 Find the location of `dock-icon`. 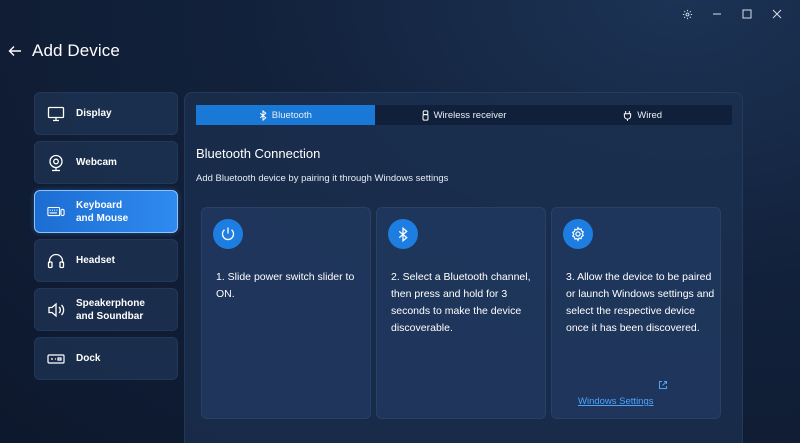

dock-icon is located at coordinates (56, 359).